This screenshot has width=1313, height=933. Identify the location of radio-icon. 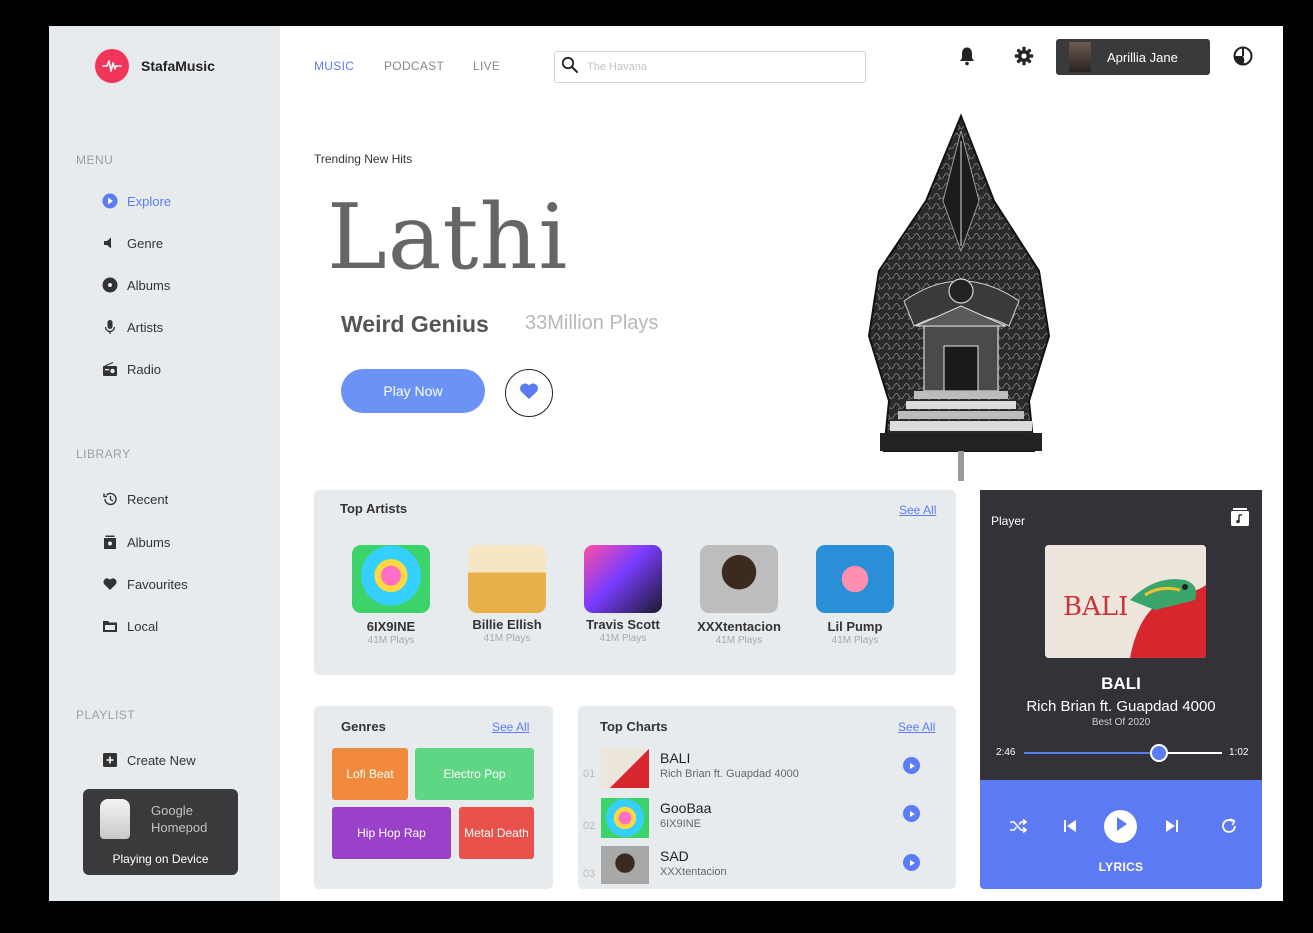
(110, 369).